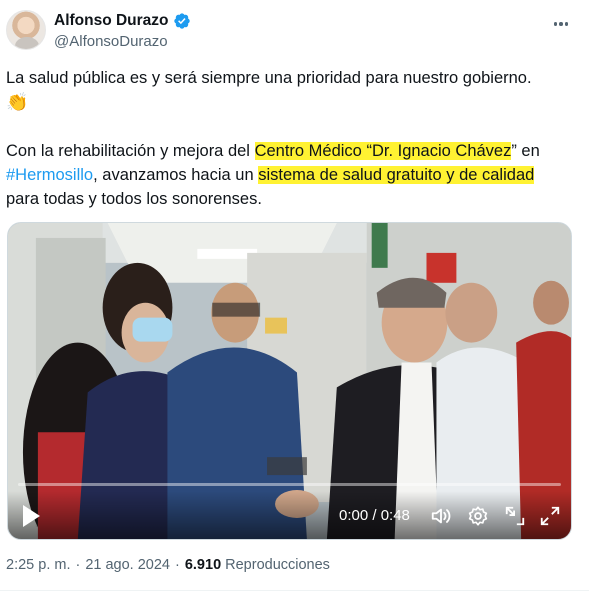  Describe the element at coordinates (49, 175) in the screenshot. I see `hashtag-hermosillo: #Hermosillo` at that location.